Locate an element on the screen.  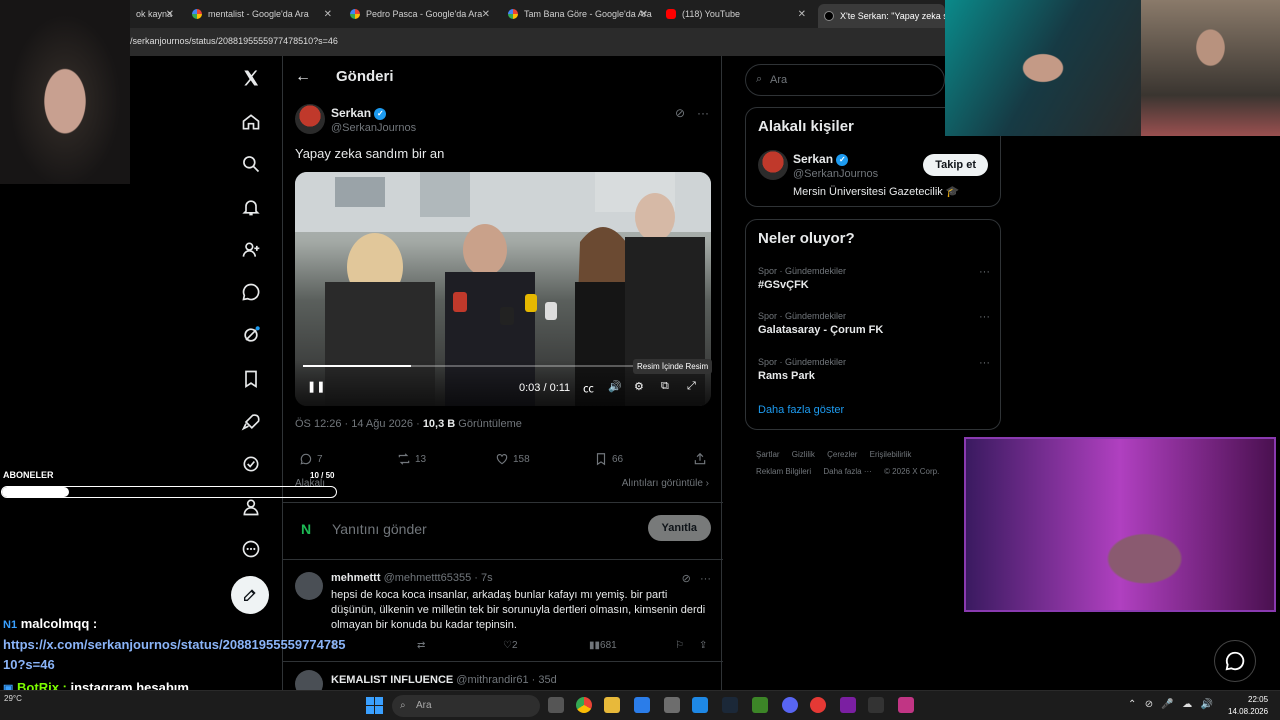
volume-icon: 🔊 is located at coordinates (615, 386).